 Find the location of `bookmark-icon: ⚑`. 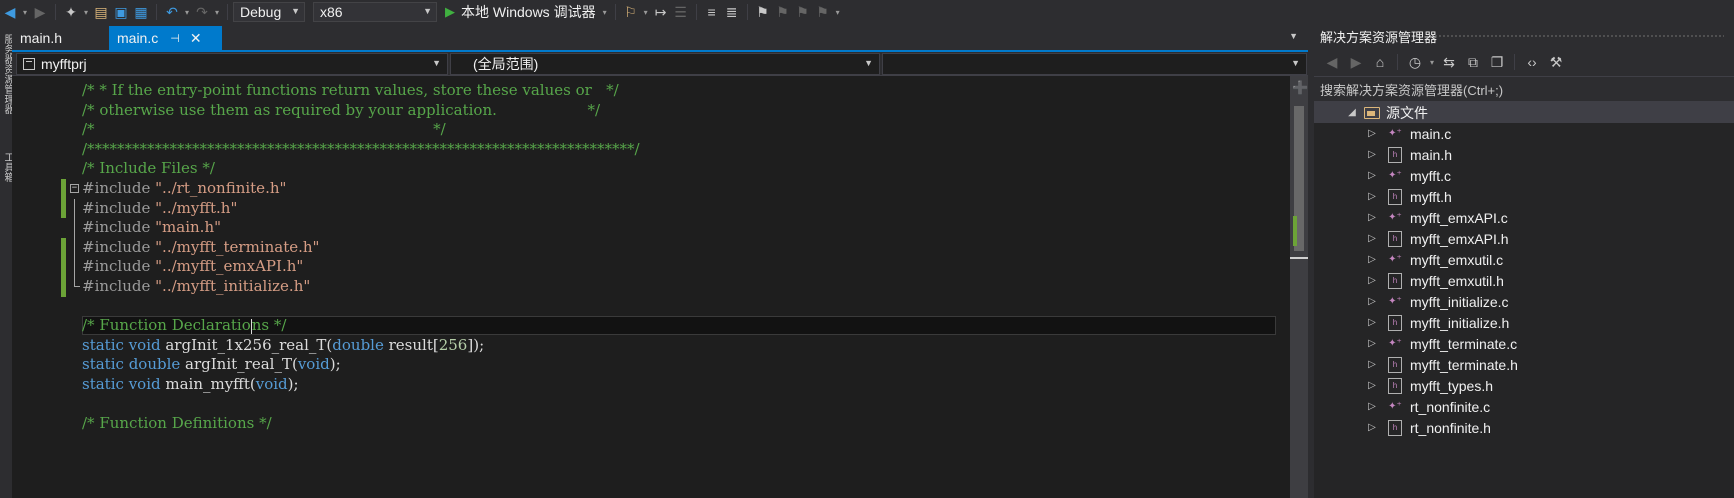

bookmark-icon: ⚑ is located at coordinates (763, 12).